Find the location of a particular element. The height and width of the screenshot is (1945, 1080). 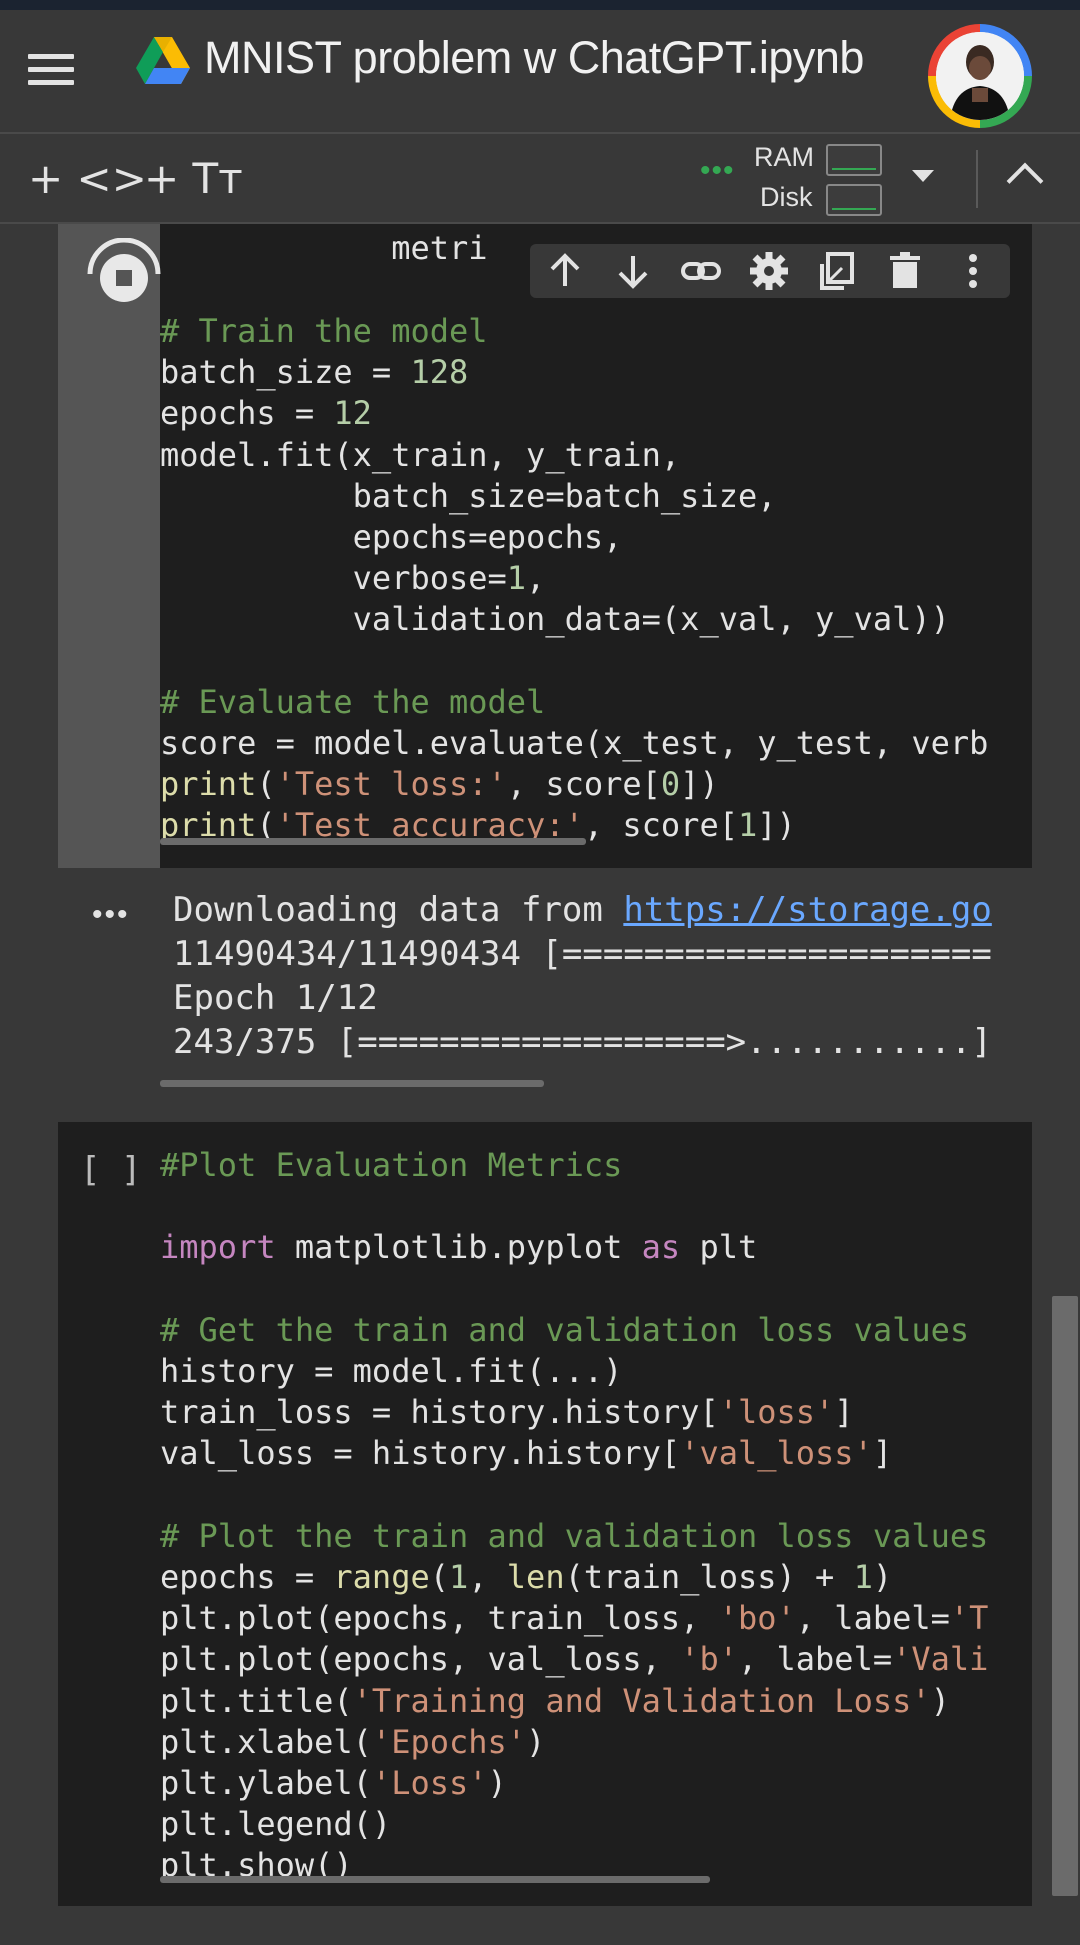

code-line: # Train the model is located at coordinates (324, 331).